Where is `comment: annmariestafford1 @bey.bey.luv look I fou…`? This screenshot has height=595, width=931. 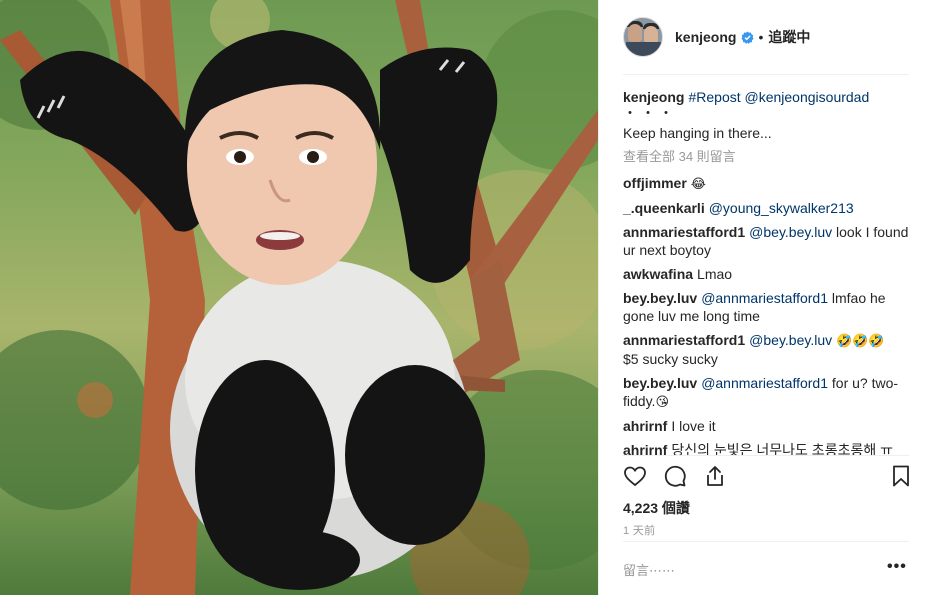 comment: annmariestafford1 @bey.bey.luv look I fou… is located at coordinates (768, 241).